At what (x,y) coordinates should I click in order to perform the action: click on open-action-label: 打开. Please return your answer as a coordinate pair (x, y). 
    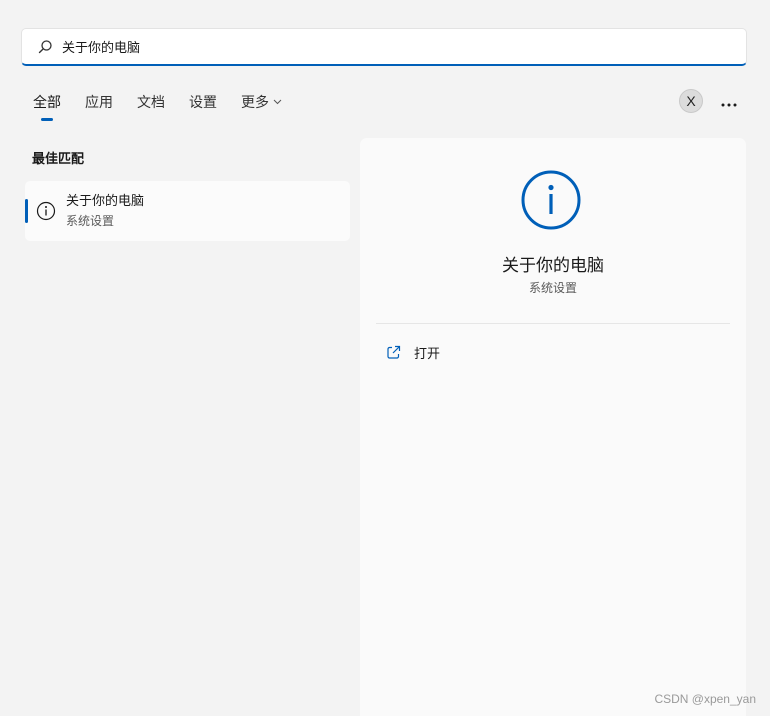
    Looking at the image, I should click on (427, 354).